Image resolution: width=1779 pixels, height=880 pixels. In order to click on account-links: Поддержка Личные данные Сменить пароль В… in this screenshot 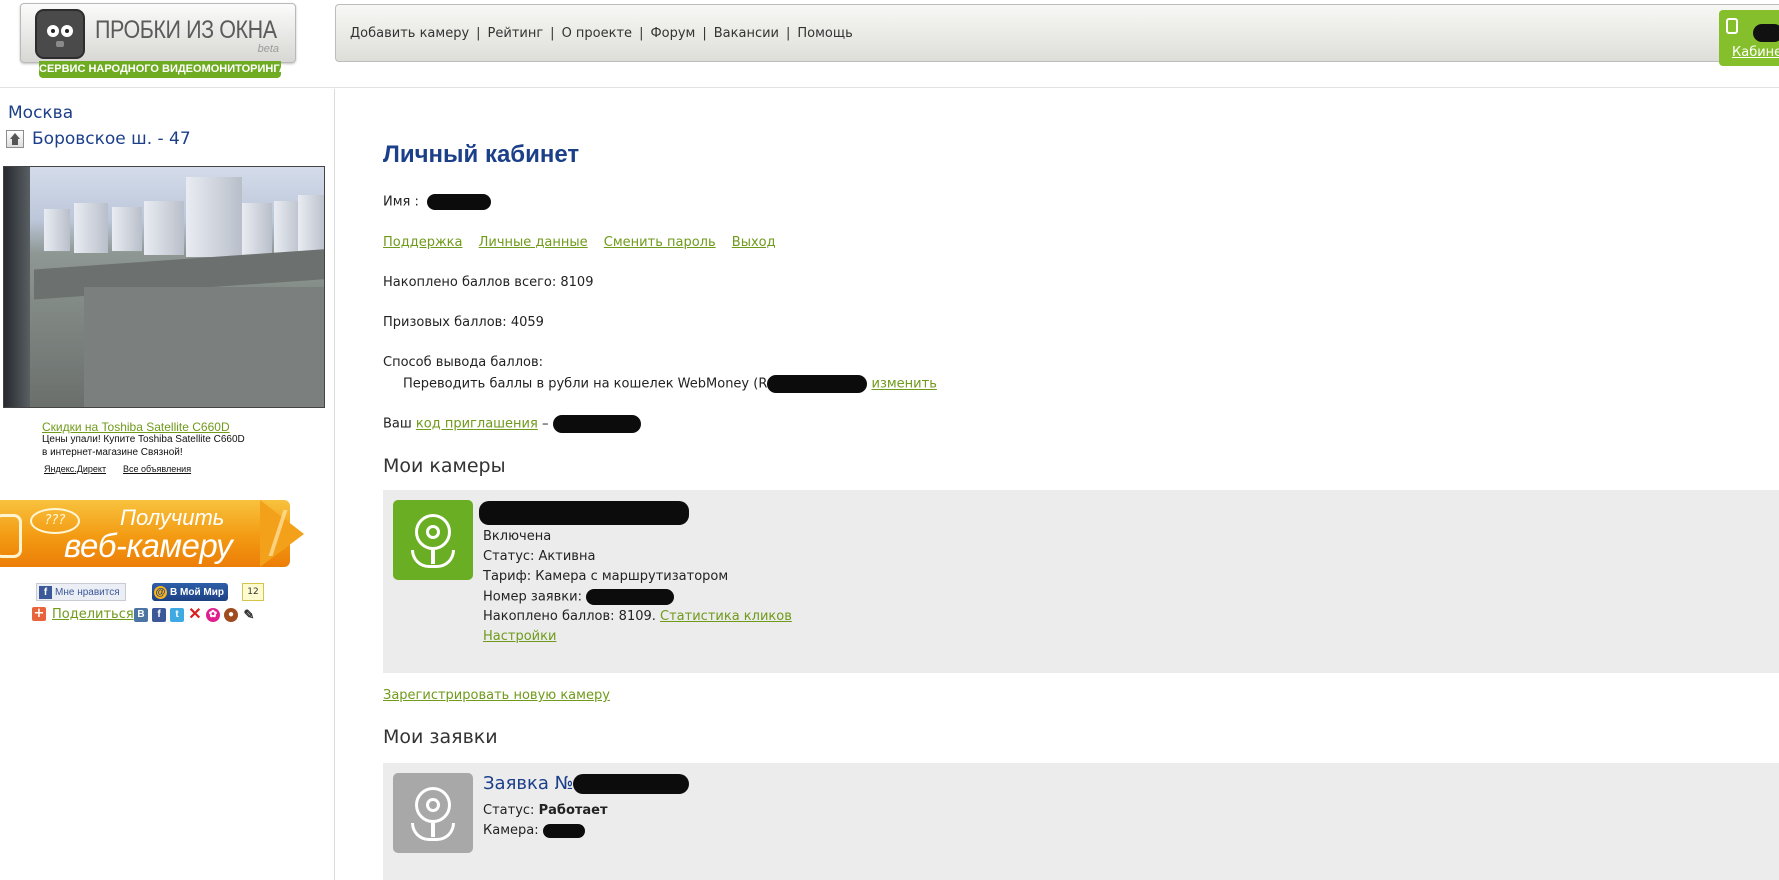, I will do `click(585, 242)`.